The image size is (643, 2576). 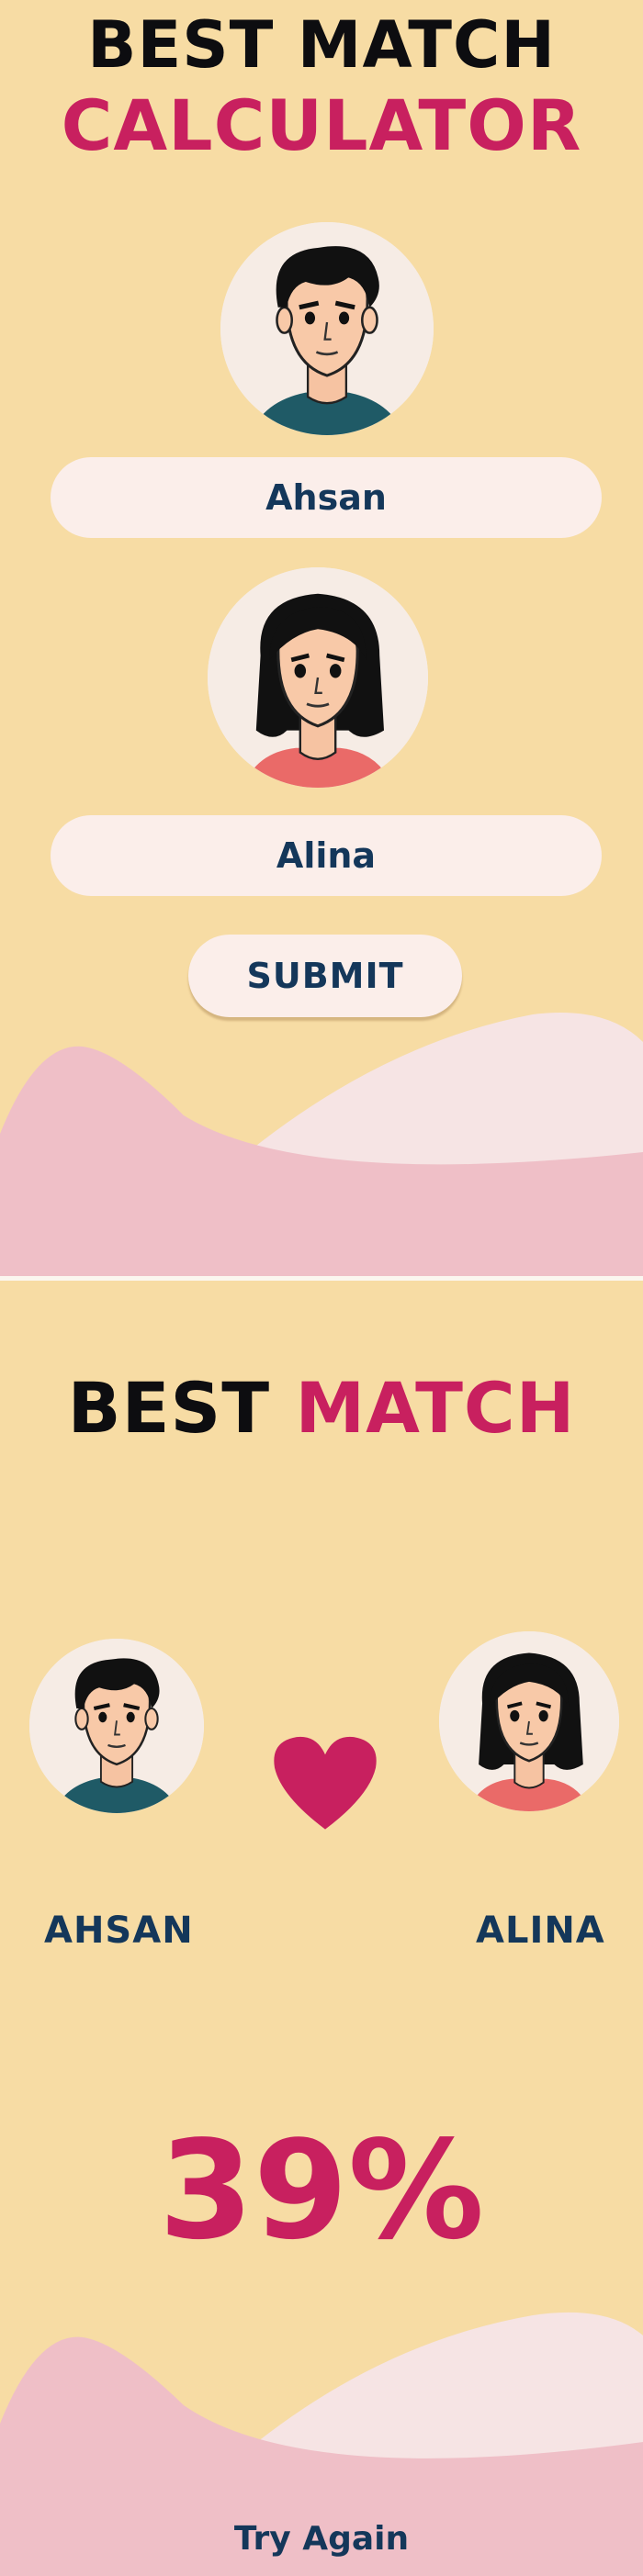 What do you see at coordinates (169, 1408) in the screenshot?
I see `result-title-word-1: BEST` at bounding box center [169, 1408].